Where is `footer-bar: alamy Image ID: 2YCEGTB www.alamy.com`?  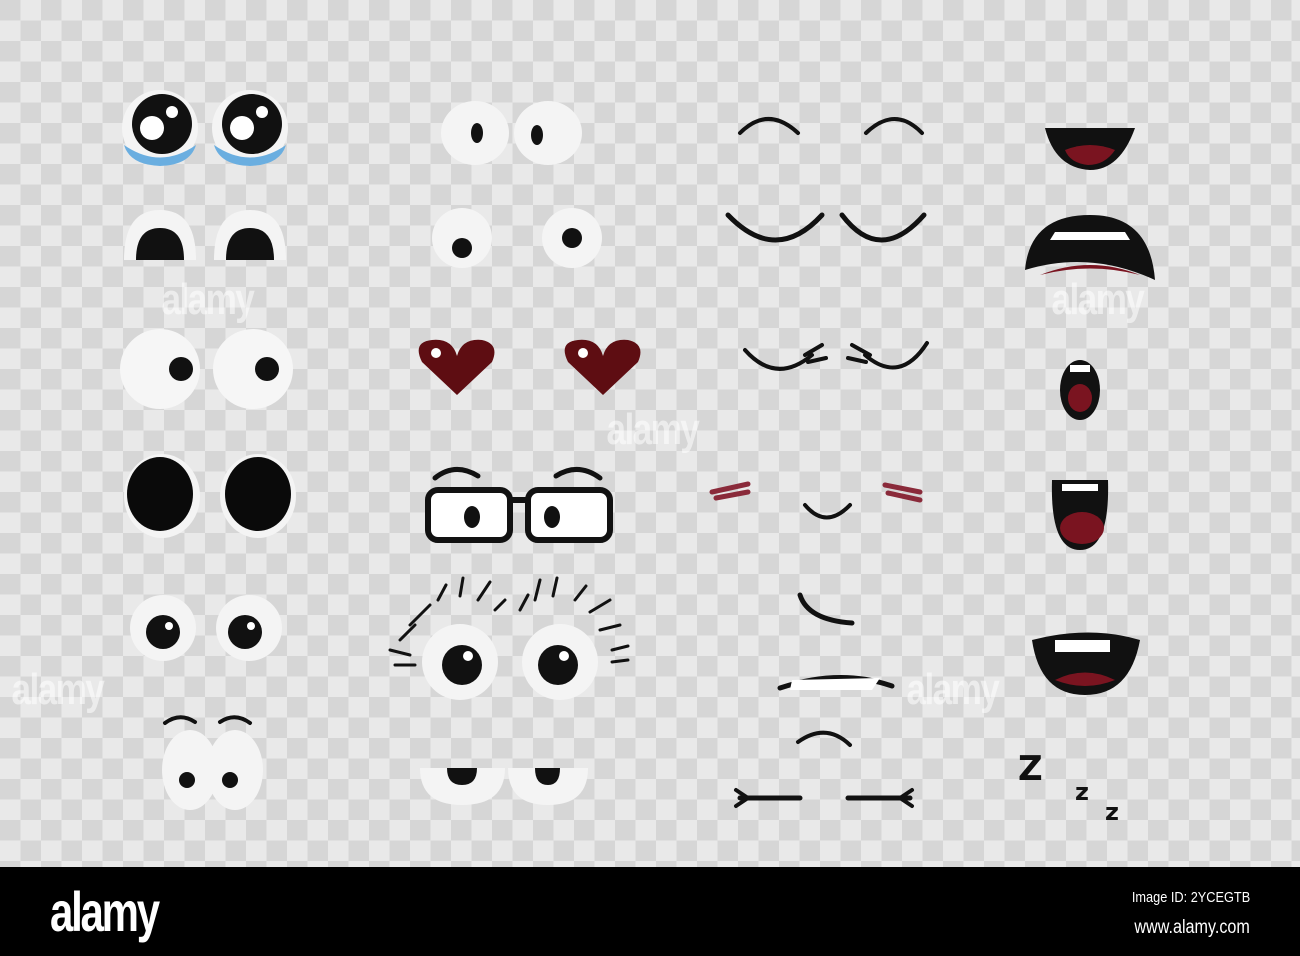
footer-bar: alamy Image ID: 2YCEGTB www.alamy.com is located at coordinates (650, 911).